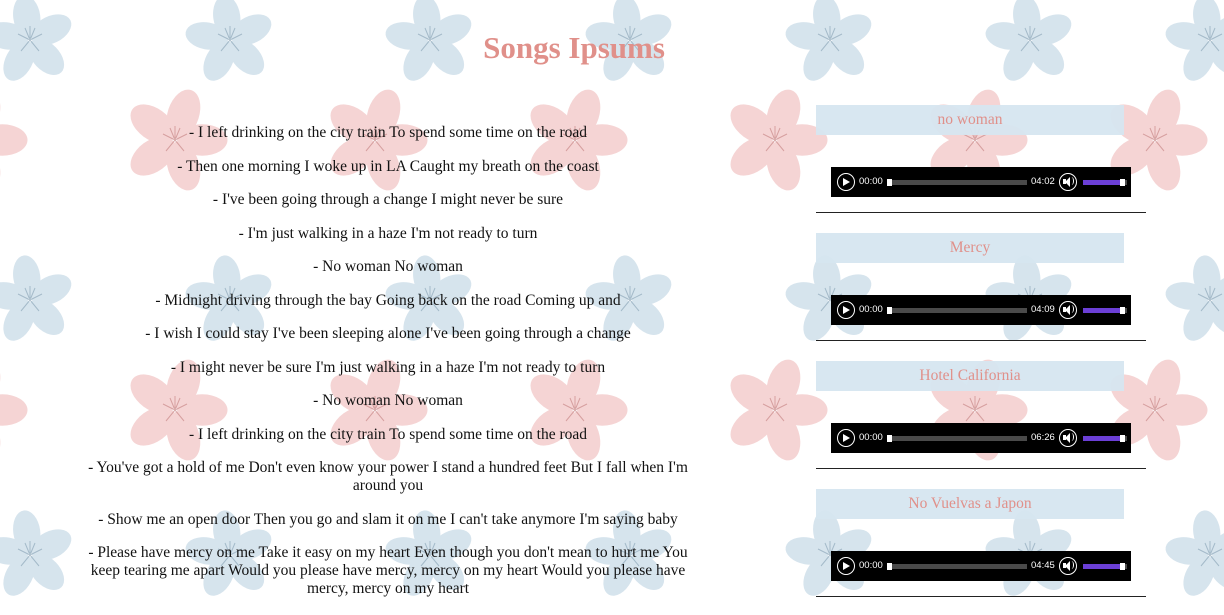  I want to click on track-item: No Vuelvas a Japon 00:00 04:45, so click(981, 552).